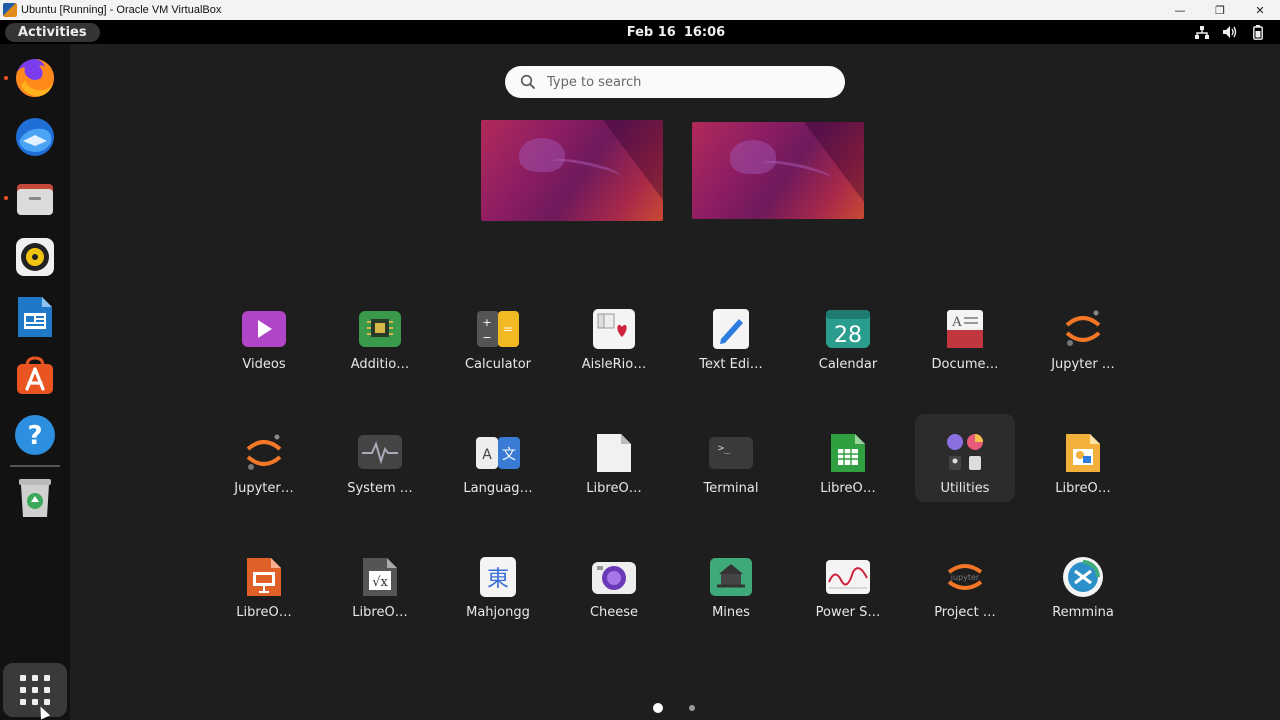 The width and height of the screenshot is (1280, 720). Describe the element at coordinates (965, 577) in the screenshot. I see `svg-text: jupyter` at that location.